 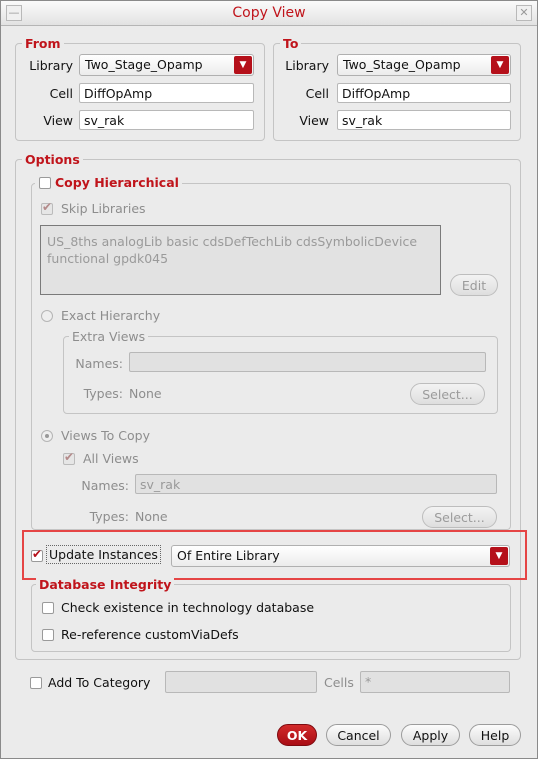 What do you see at coordinates (291, 43) in the screenshot?
I see `to-legend: To` at bounding box center [291, 43].